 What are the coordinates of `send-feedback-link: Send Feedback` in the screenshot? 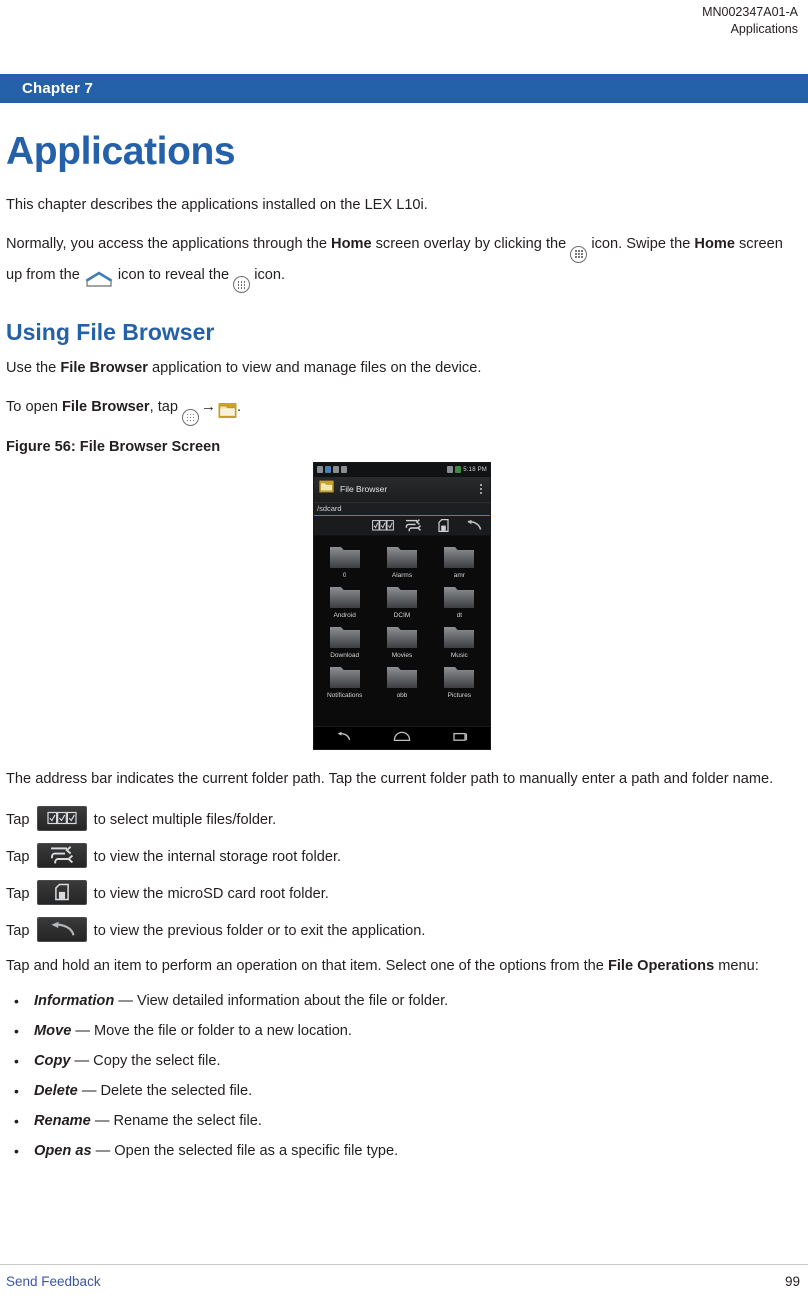 It's located at (53, 1281).